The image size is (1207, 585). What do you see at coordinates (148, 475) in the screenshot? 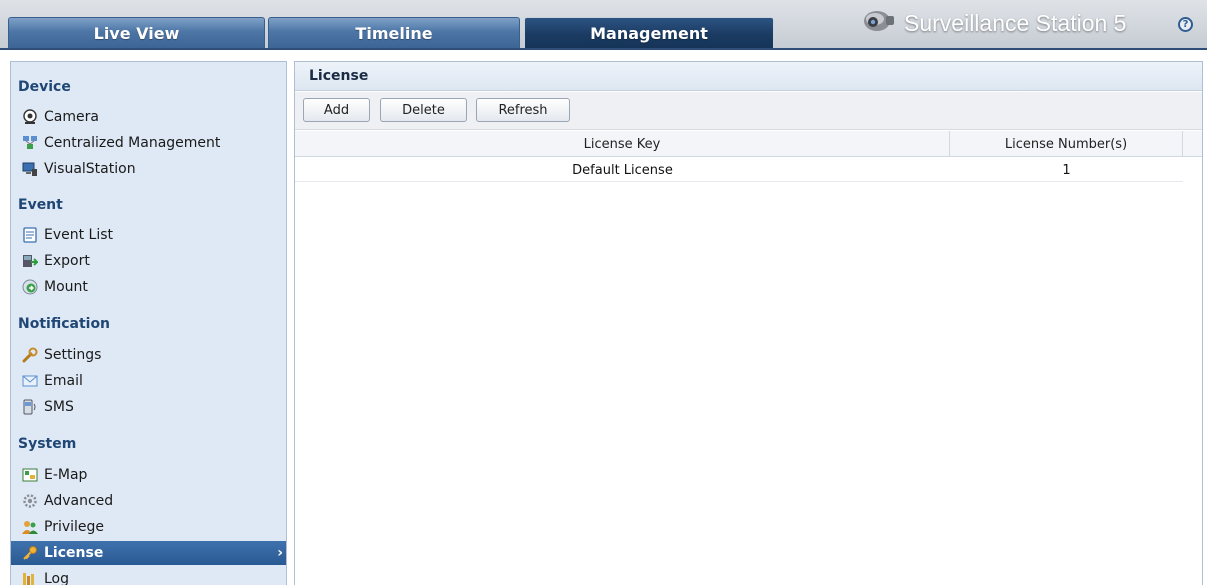
I see `sidebar-item-emap: E-Map` at bounding box center [148, 475].